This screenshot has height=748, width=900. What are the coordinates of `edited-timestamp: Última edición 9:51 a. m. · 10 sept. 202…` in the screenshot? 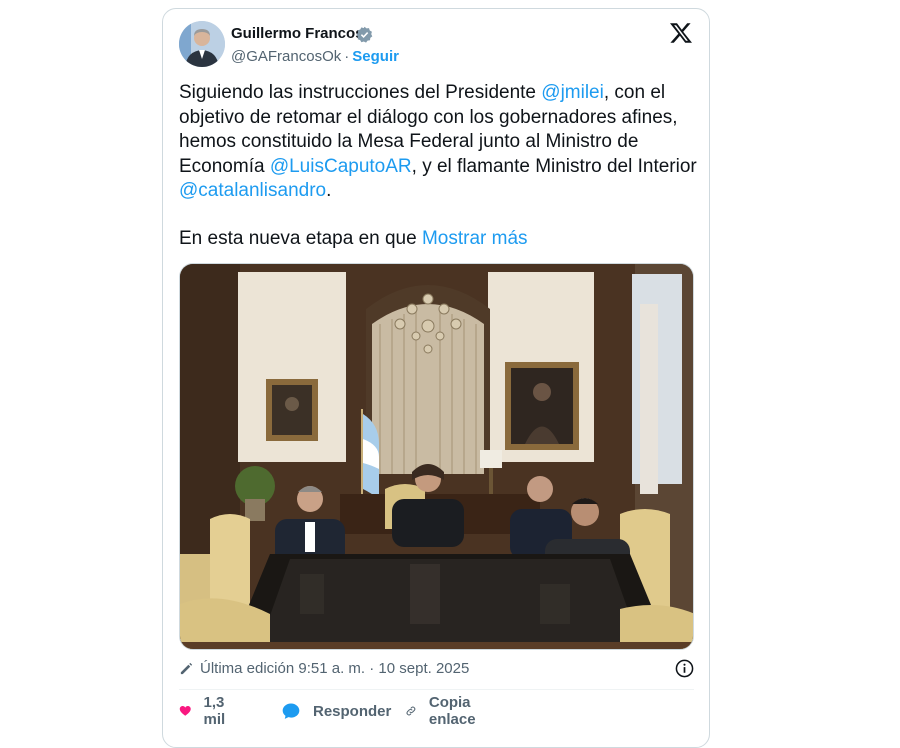 It's located at (334, 668).